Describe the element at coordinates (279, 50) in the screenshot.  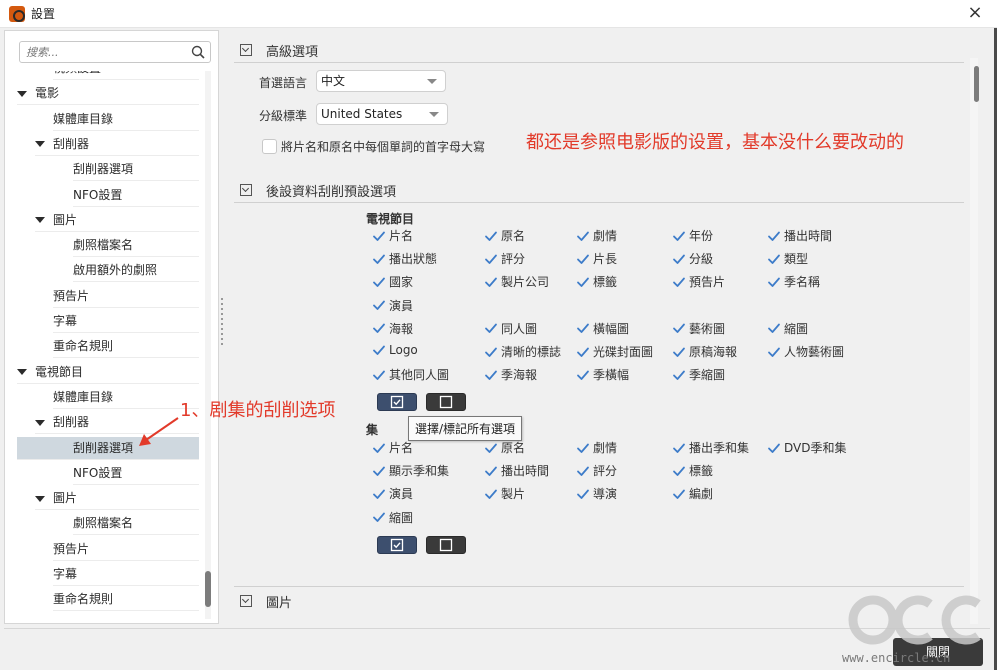
I see `advanced-section-header: 高級選項` at that location.